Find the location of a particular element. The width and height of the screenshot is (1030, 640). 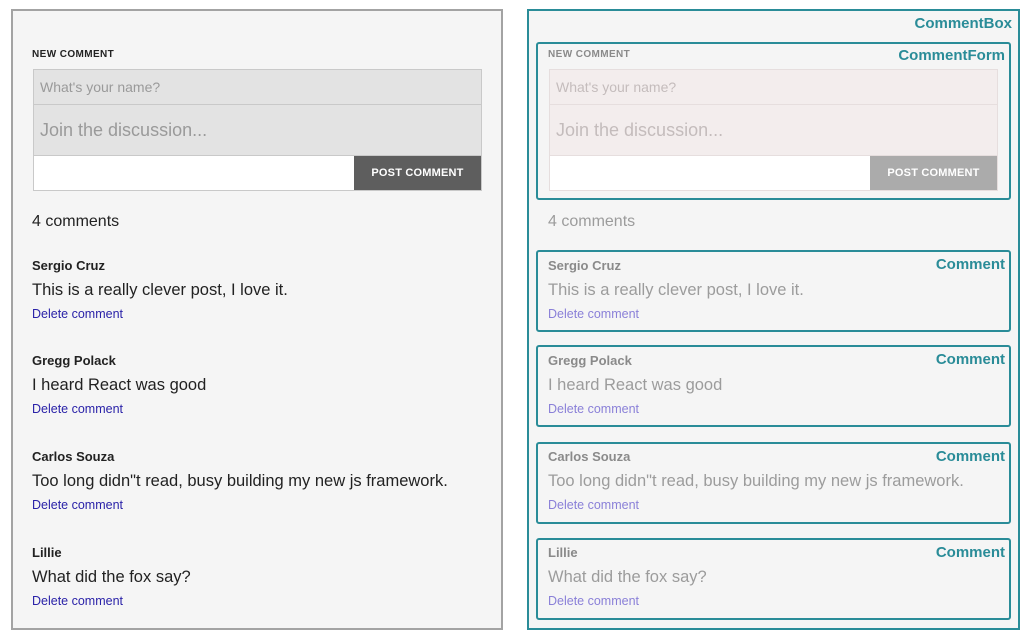

commentbox-annotation: CommentBox is located at coordinates (963, 23).